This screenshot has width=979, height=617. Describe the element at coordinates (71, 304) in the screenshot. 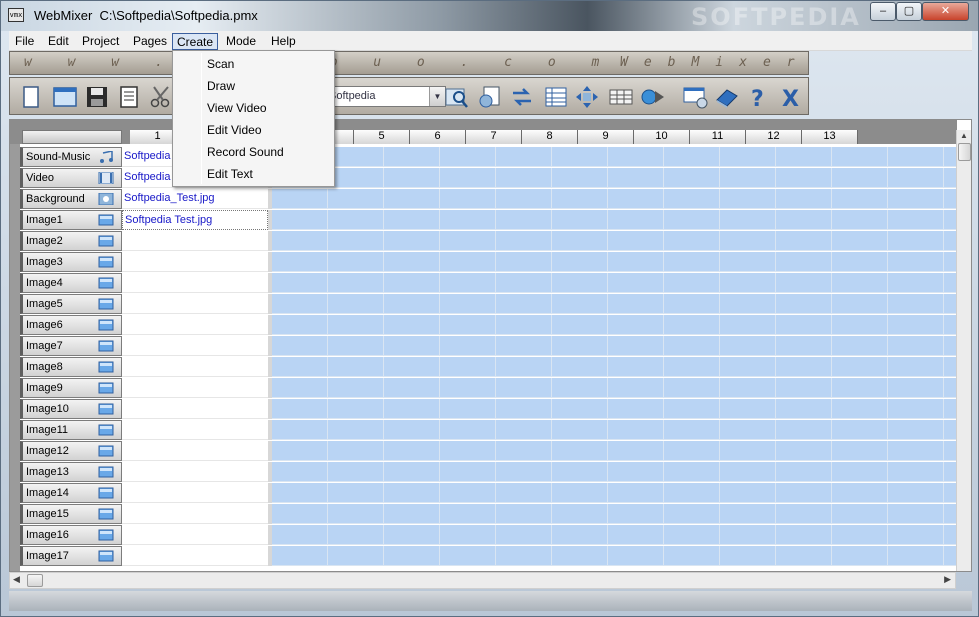

I see `track-label: Image5` at that location.